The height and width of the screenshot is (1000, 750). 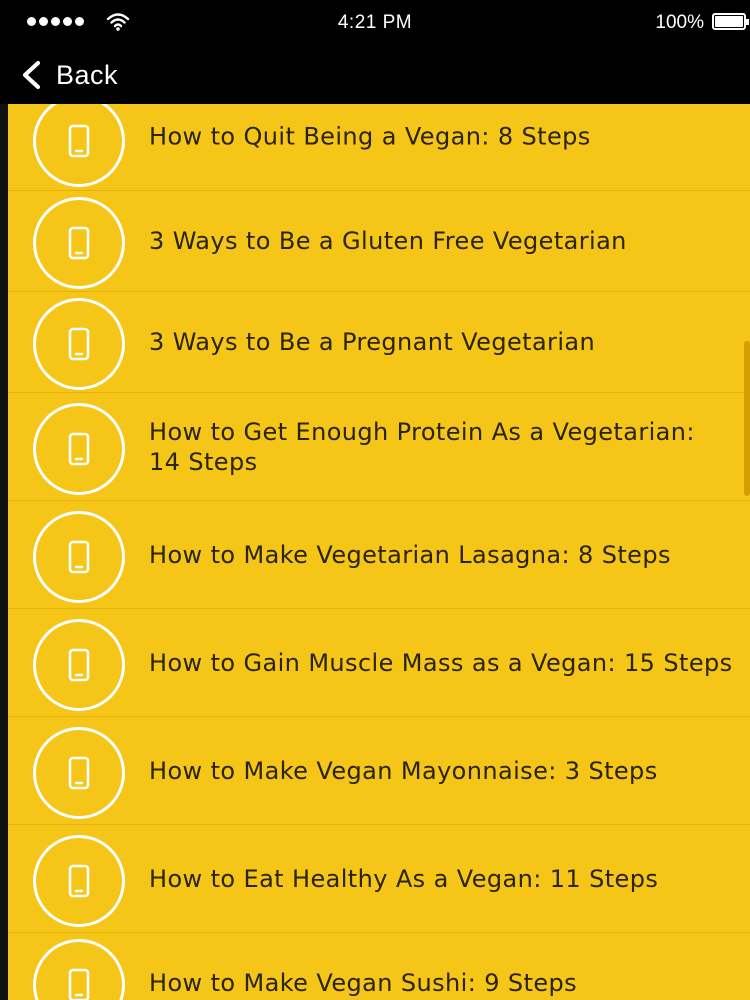 I want to click on scrollbar, so click(x=747, y=418).